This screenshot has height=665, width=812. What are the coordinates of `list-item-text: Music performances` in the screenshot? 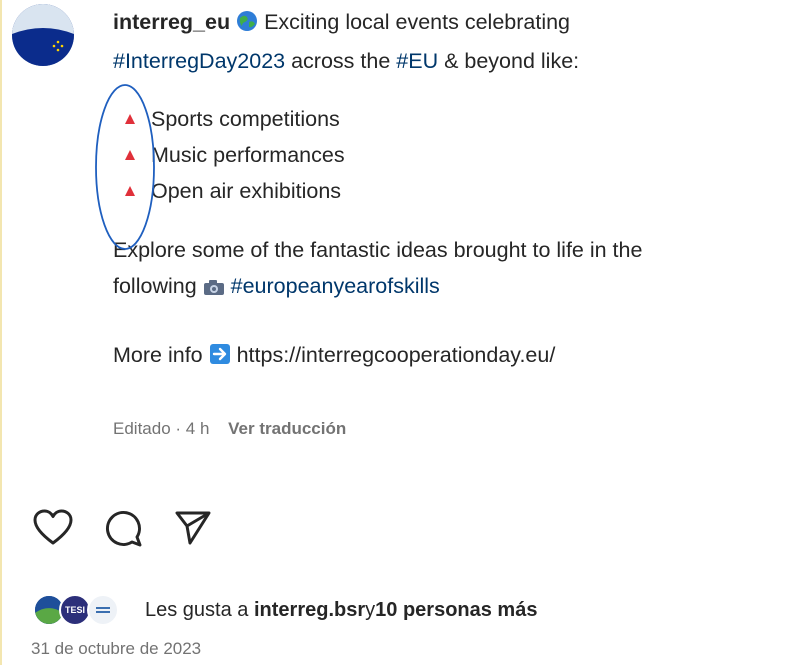 It's located at (248, 155).